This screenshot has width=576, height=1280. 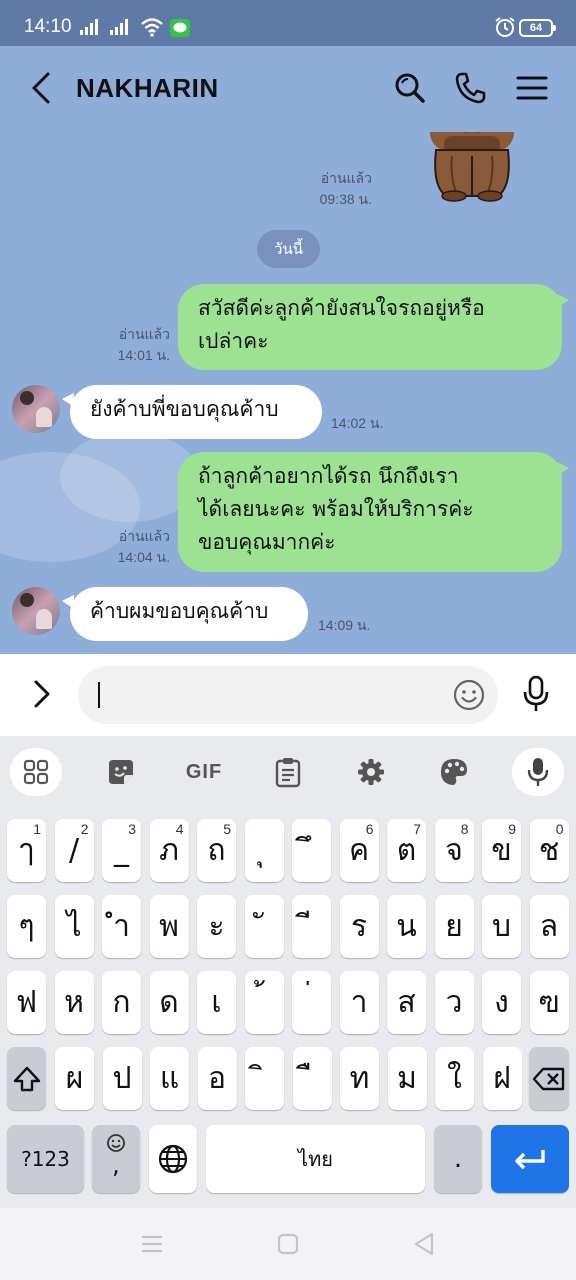 I want to click on palette-icon, so click(x=454, y=772).